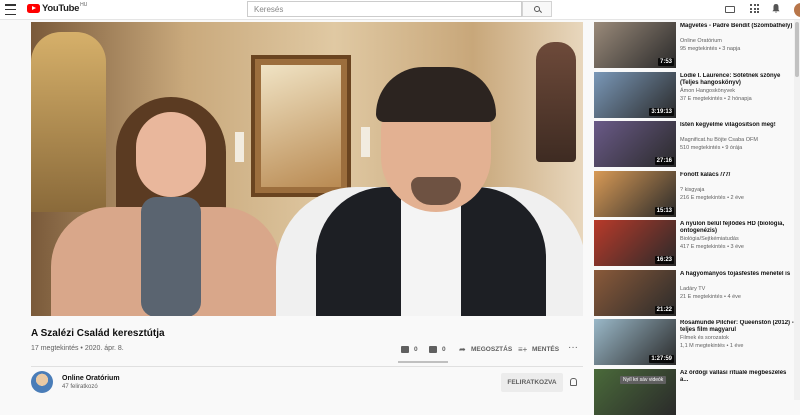  What do you see at coordinates (80, 387) in the screenshot?
I see `subscriber-count: 47 feliratkozó` at bounding box center [80, 387].